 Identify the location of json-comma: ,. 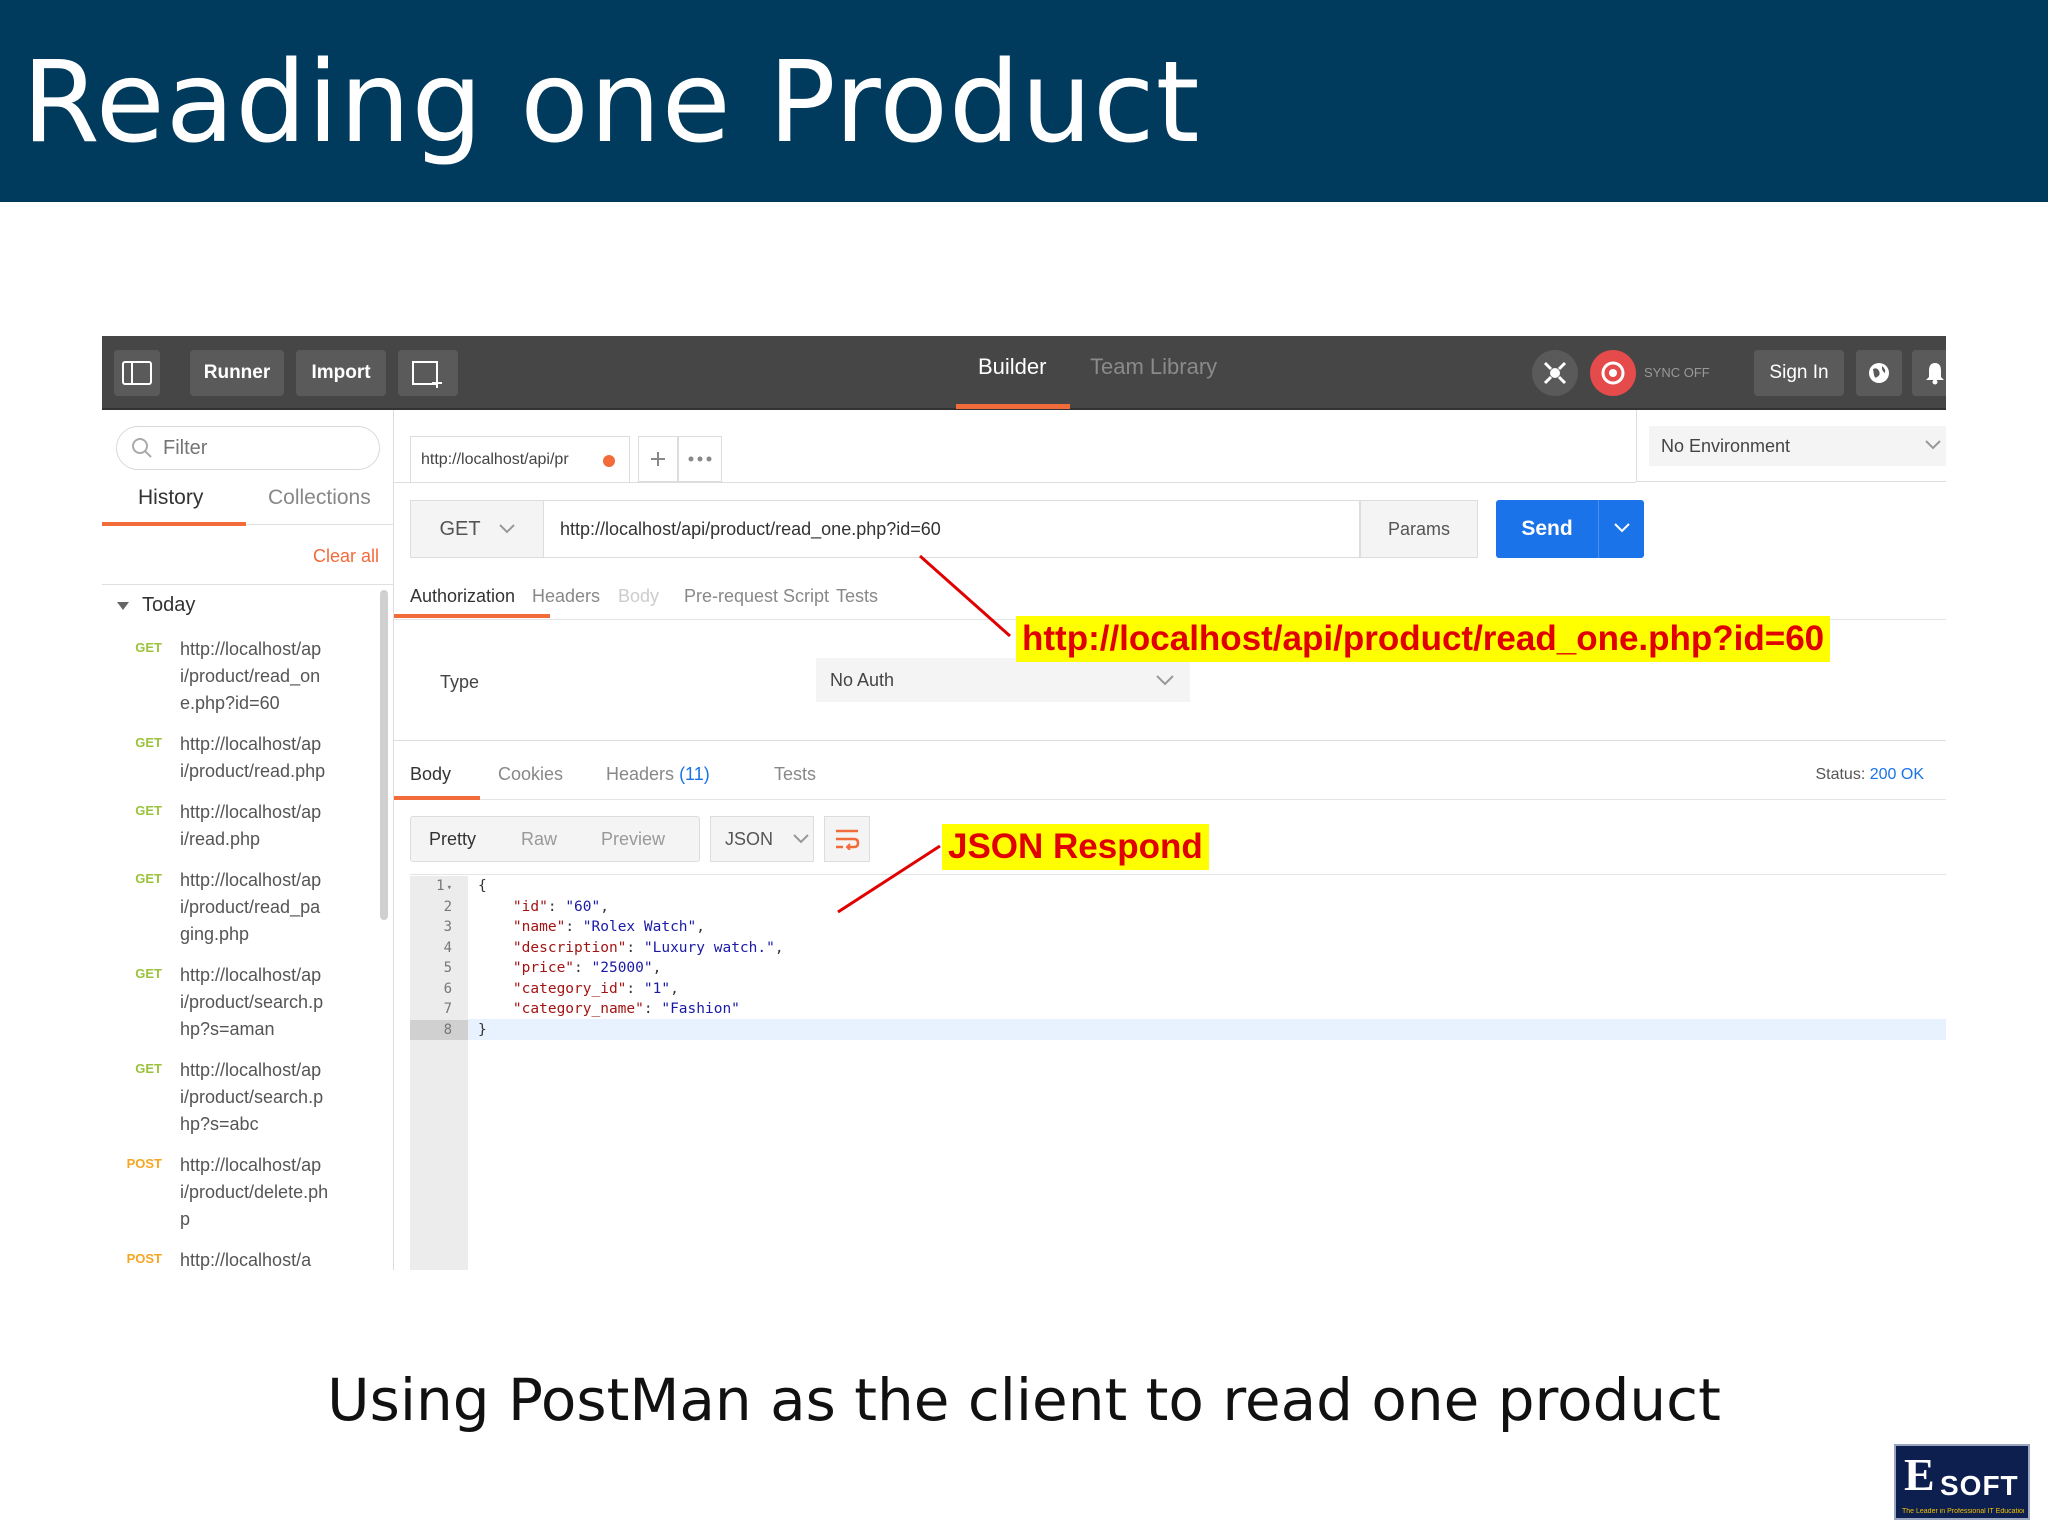
(779, 947).